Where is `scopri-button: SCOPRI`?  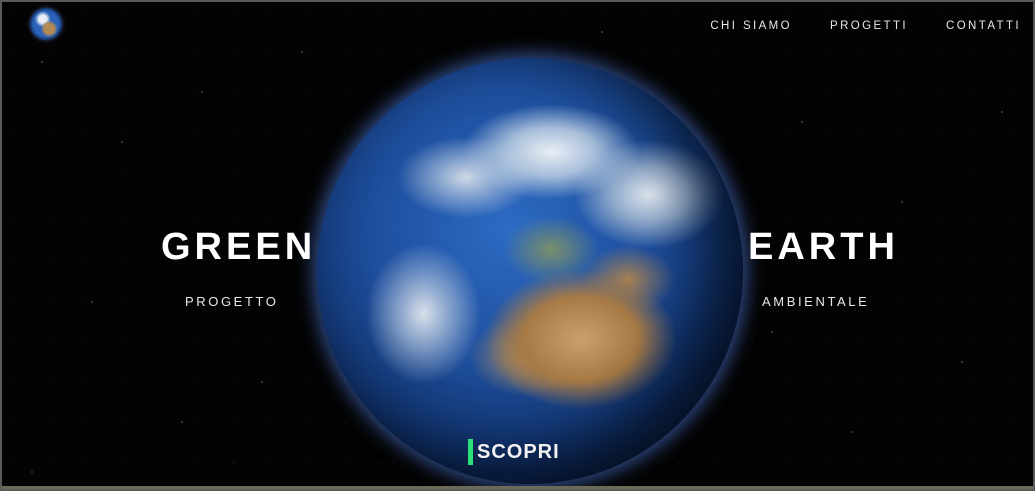 scopri-button: SCOPRI is located at coordinates (514, 452).